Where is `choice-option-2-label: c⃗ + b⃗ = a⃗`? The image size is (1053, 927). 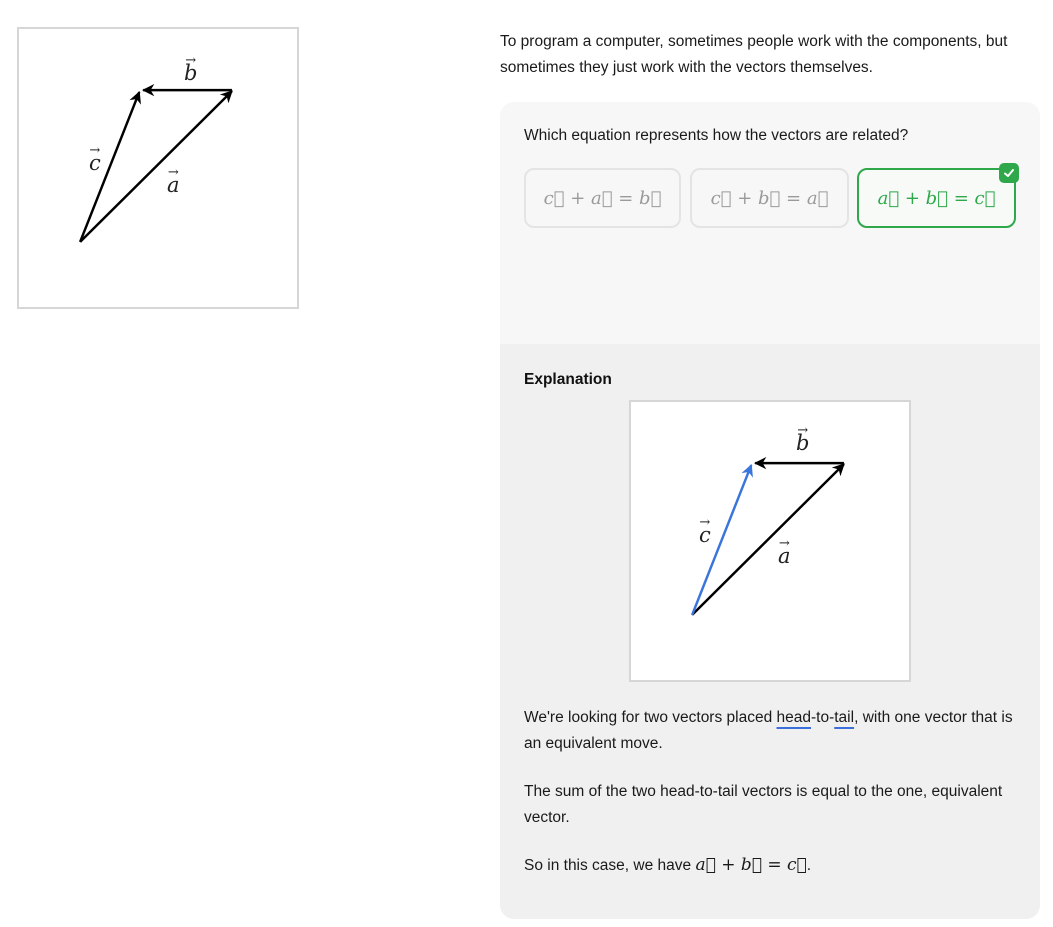
choice-option-2-label: c⃗ + b⃗ = a⃗ is located at coordinates (769, 198).